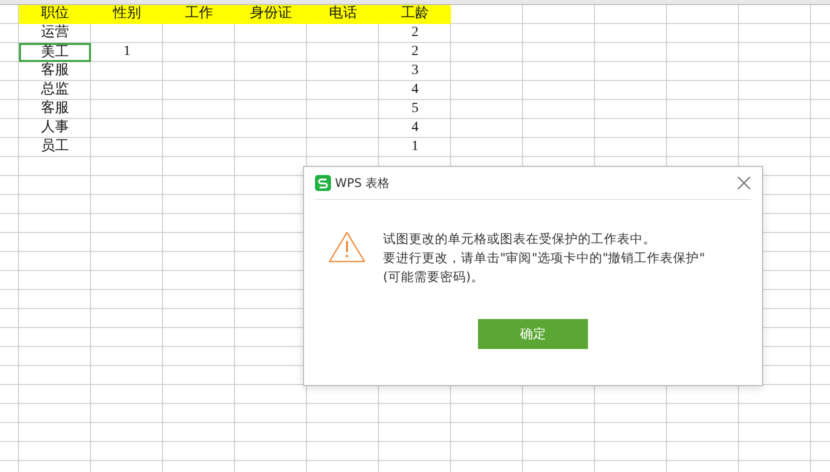 This screenshot has height=472, width=830. Describe the element at coordinates (415, 109) in the screenshot. I see `table-cell-text: 5` at that location.